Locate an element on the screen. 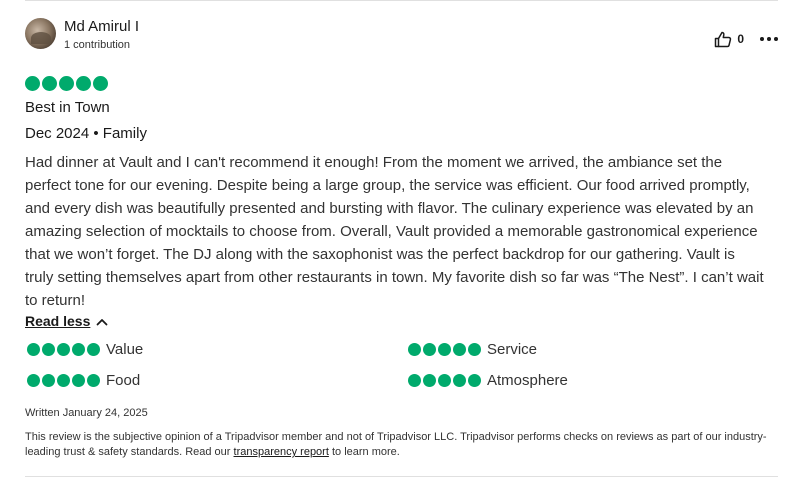  sub-rating-value: Value is located at coordinates (85, 349).